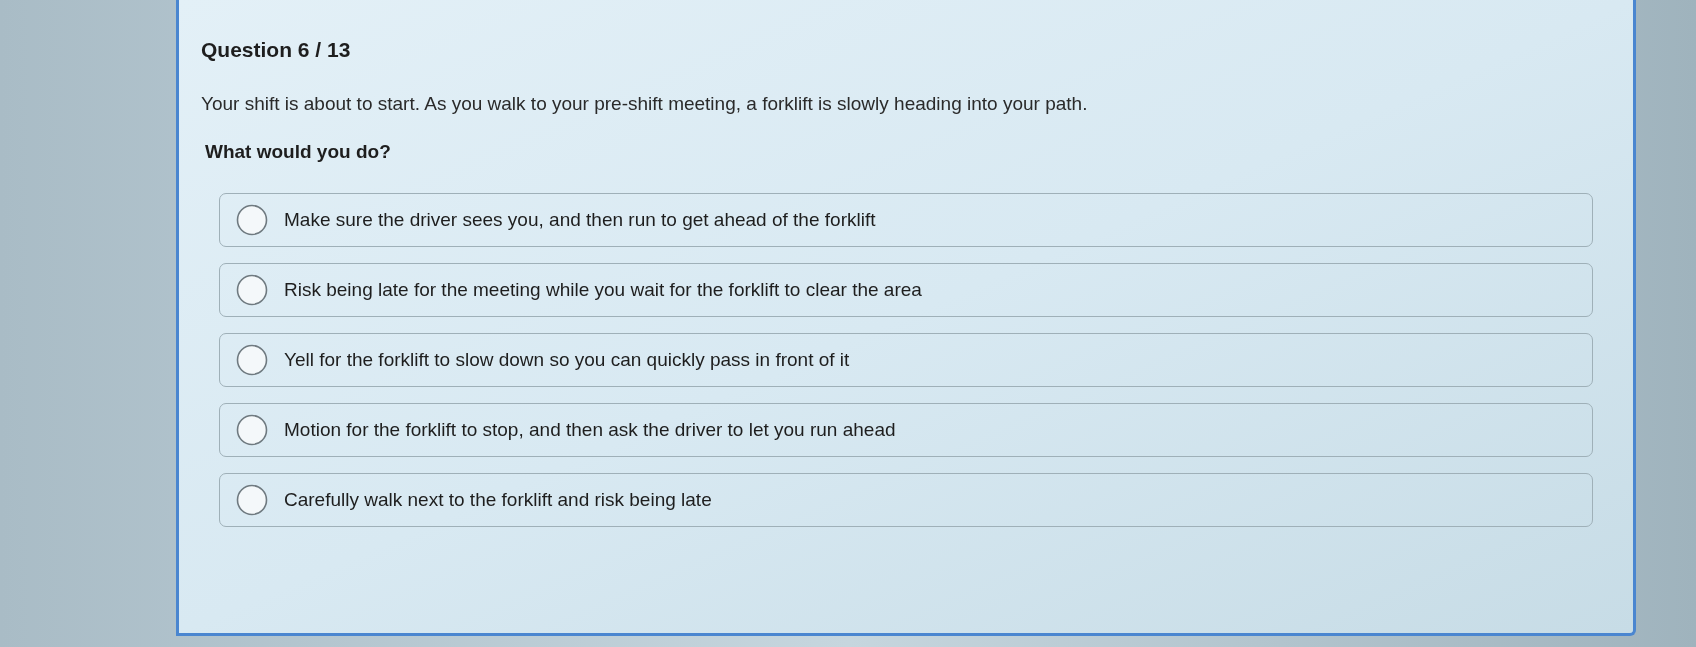  What do you see at coordinates (603, 290) in the screenshot?
I see `option-label: Risk being late for the meeting while you wait for the forklift to clear the area` at bounding box center [603, 290].